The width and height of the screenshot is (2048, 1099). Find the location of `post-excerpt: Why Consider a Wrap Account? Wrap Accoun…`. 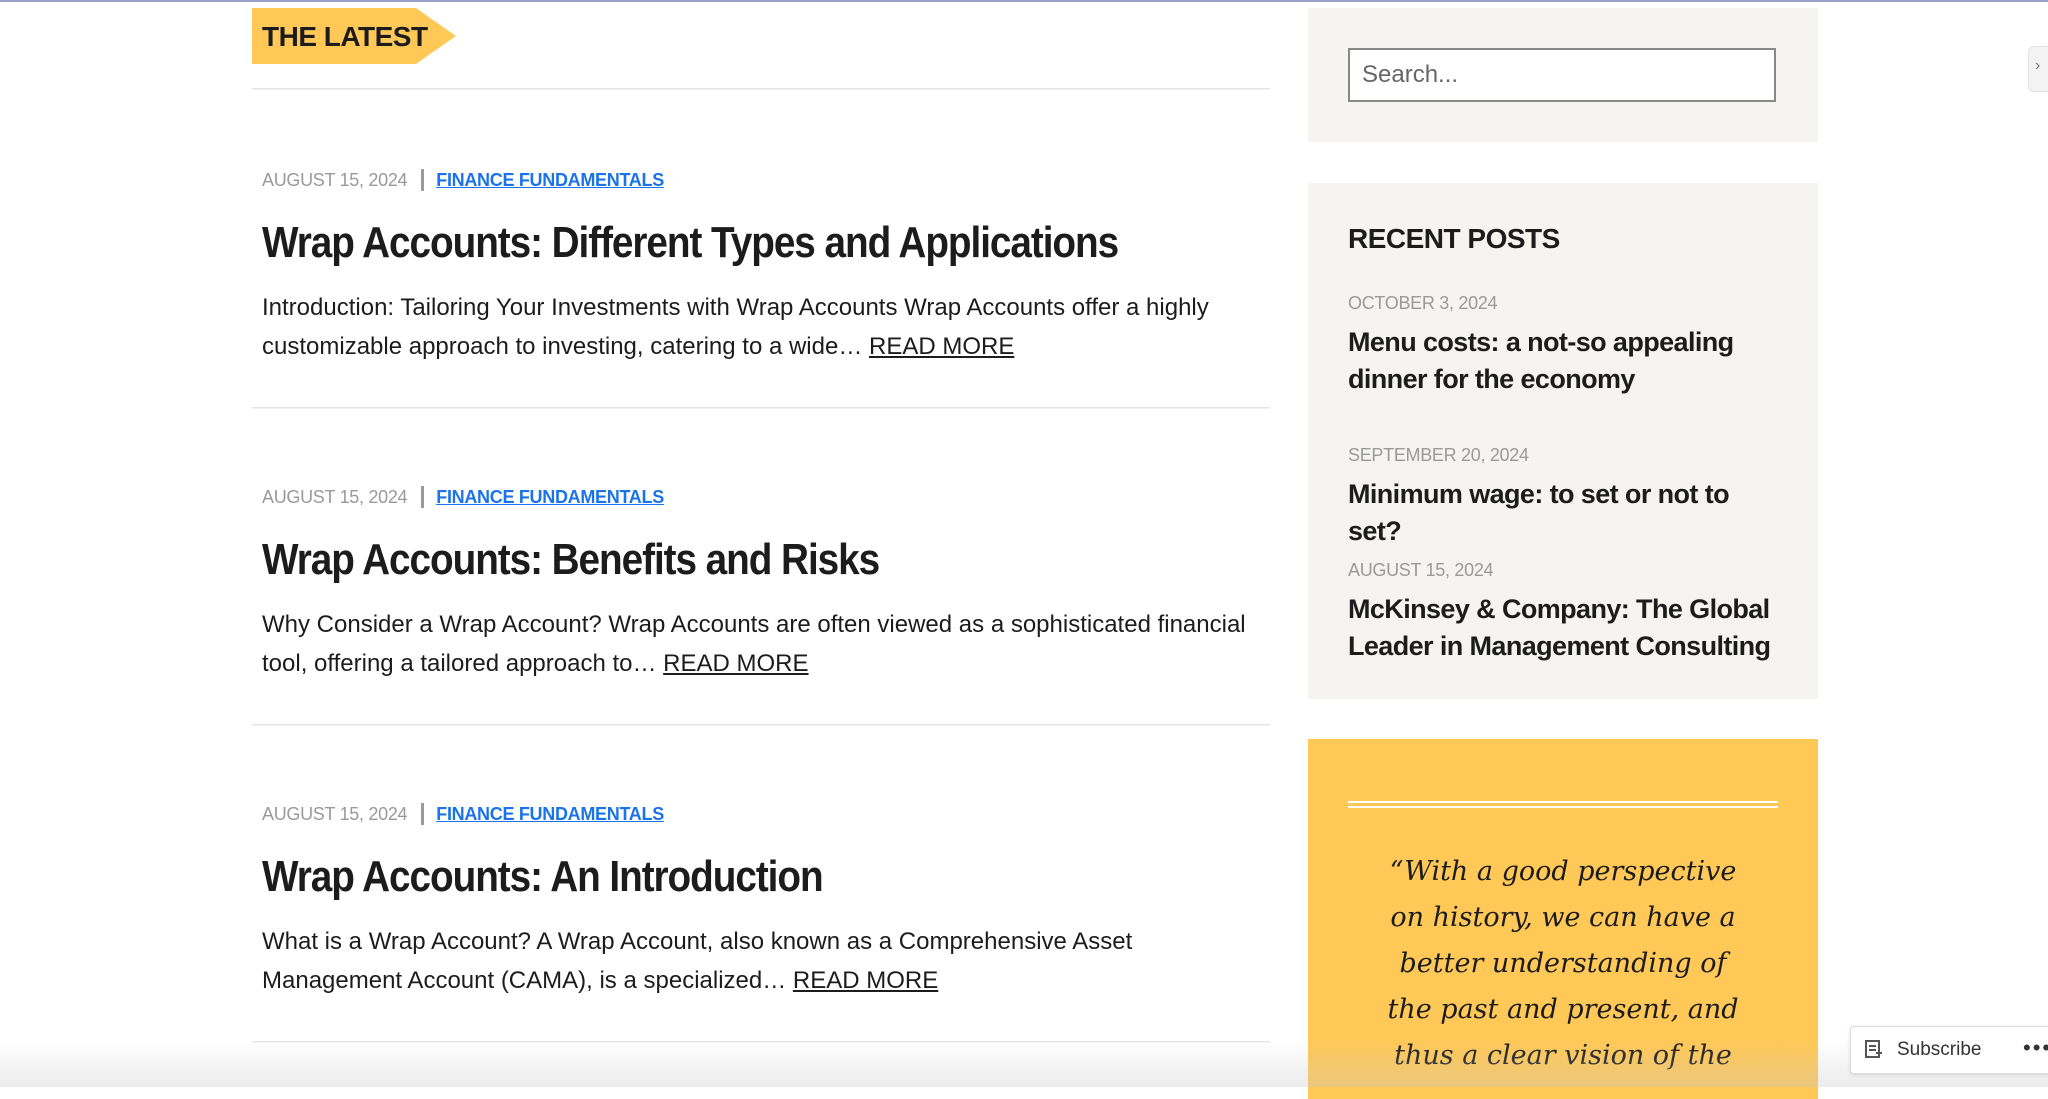

post-excerpt: Why Consider a Wrap Account? Wrap Accoun… is located at coordinates (764, 644).